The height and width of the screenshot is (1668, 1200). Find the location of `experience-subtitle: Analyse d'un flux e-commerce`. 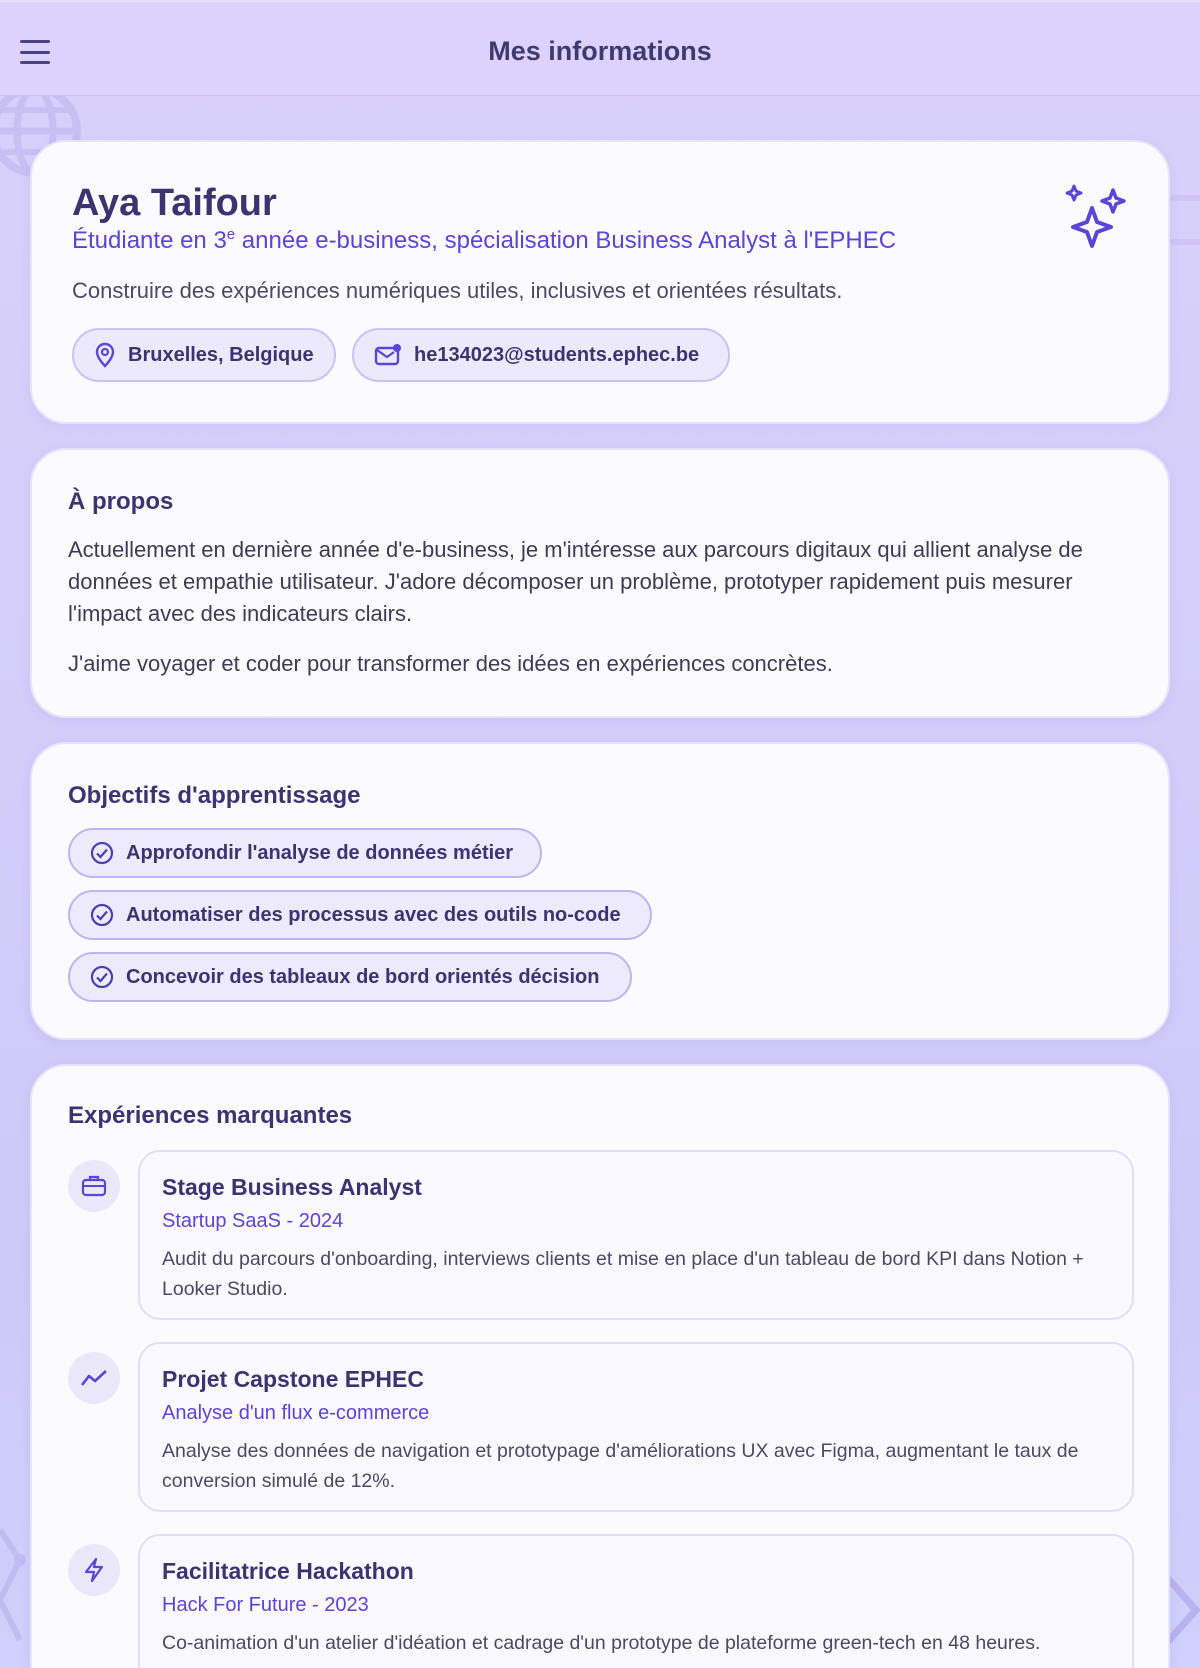

experience-subtitle: Analyse d'un flux e-commerce is located at coordinates (296, 1413).